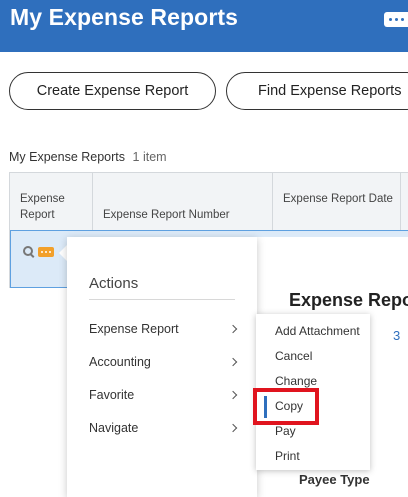 The width and height of the screenshot is (408, 497). Describe the element at coordinates (251, 331) in the screenshot. I see `submenu-pointer` at that location.